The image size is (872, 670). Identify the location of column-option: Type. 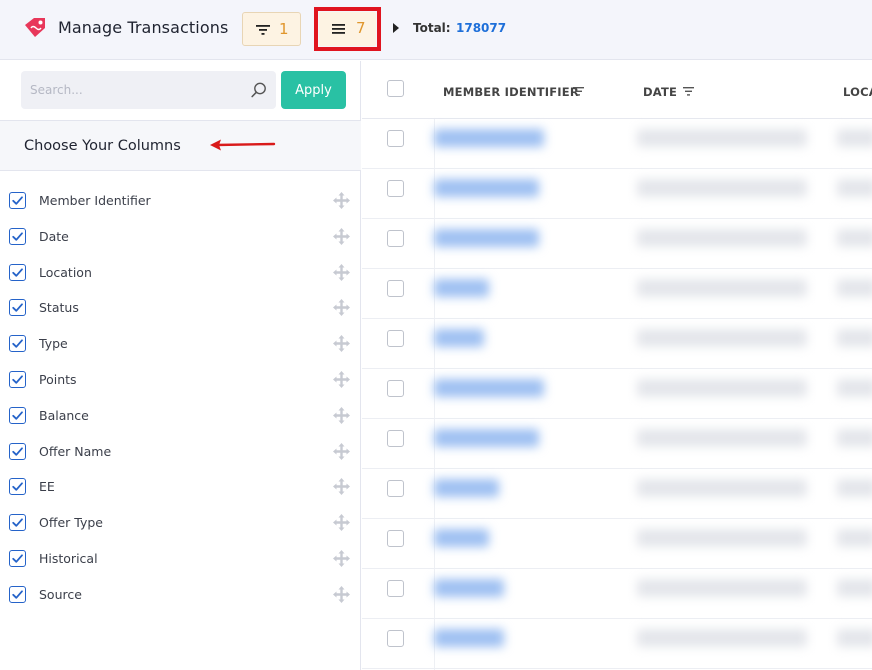
(180, 344).